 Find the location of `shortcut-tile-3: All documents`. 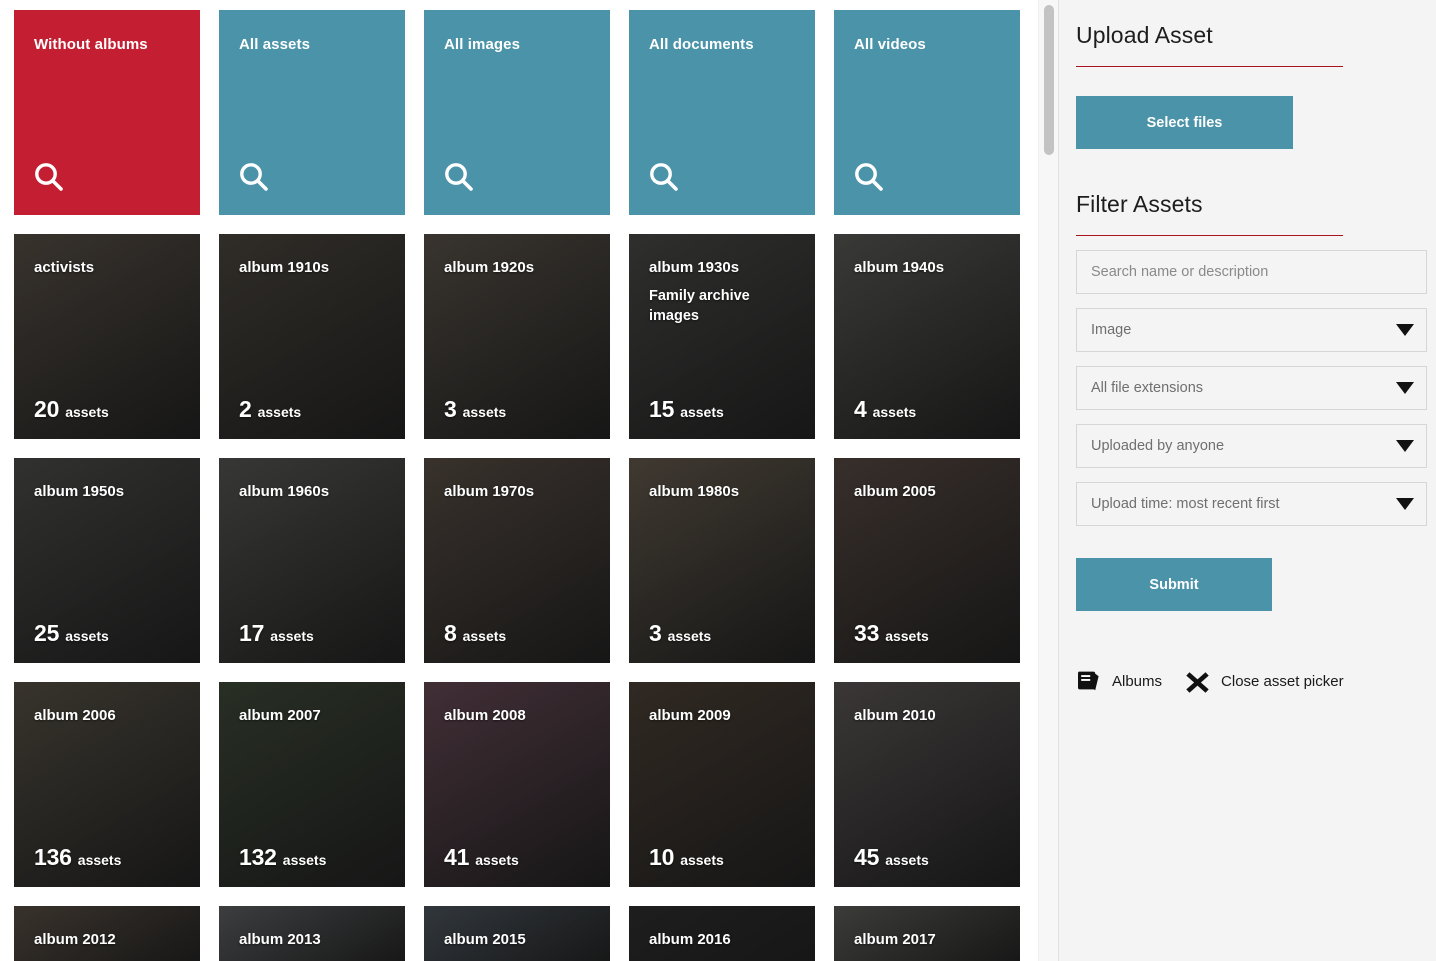

shortcut-tile-3: All documents is located at coordinates (722, 112).